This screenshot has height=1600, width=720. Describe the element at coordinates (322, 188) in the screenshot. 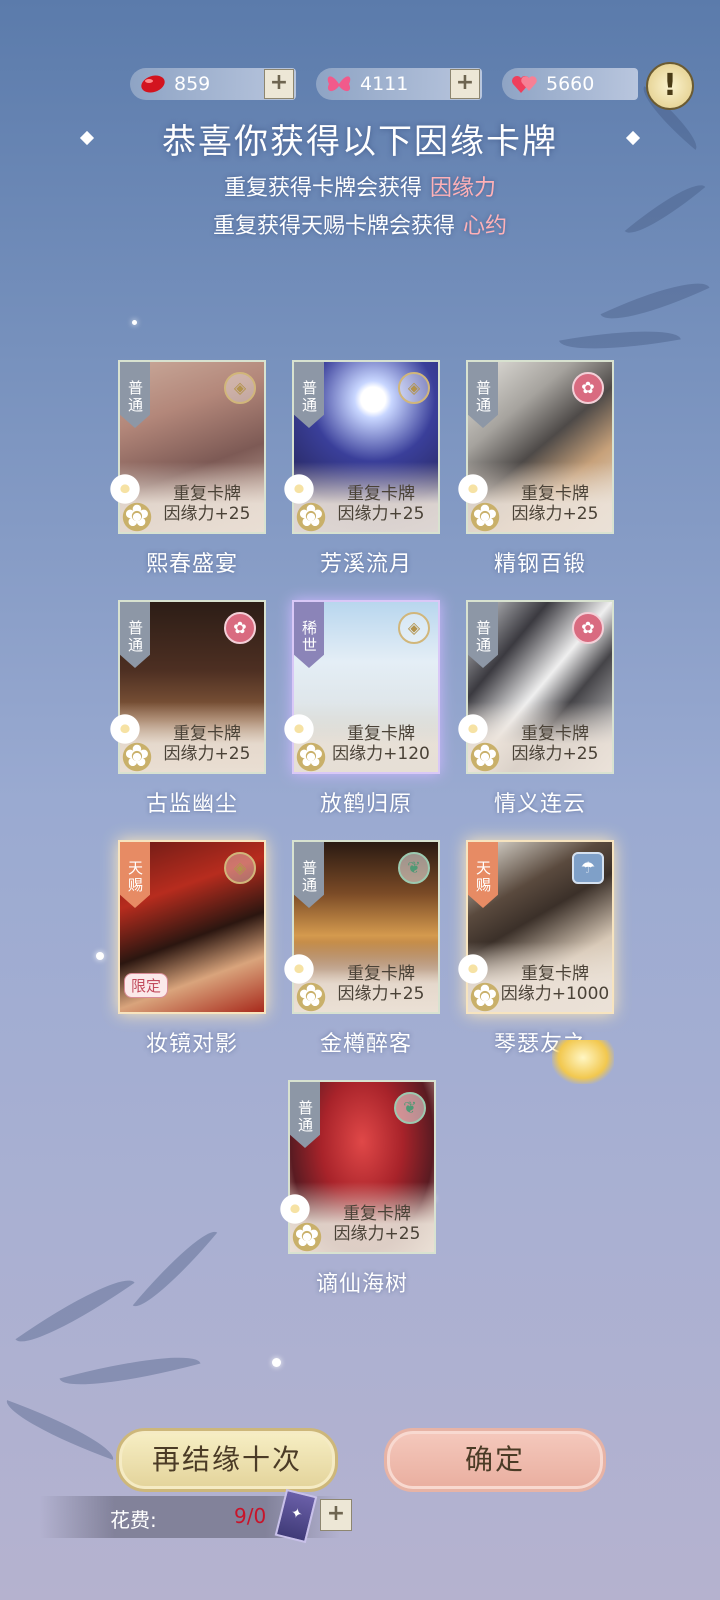

I see `subtitle-text: 重复获得卡牌会获得` at that location.